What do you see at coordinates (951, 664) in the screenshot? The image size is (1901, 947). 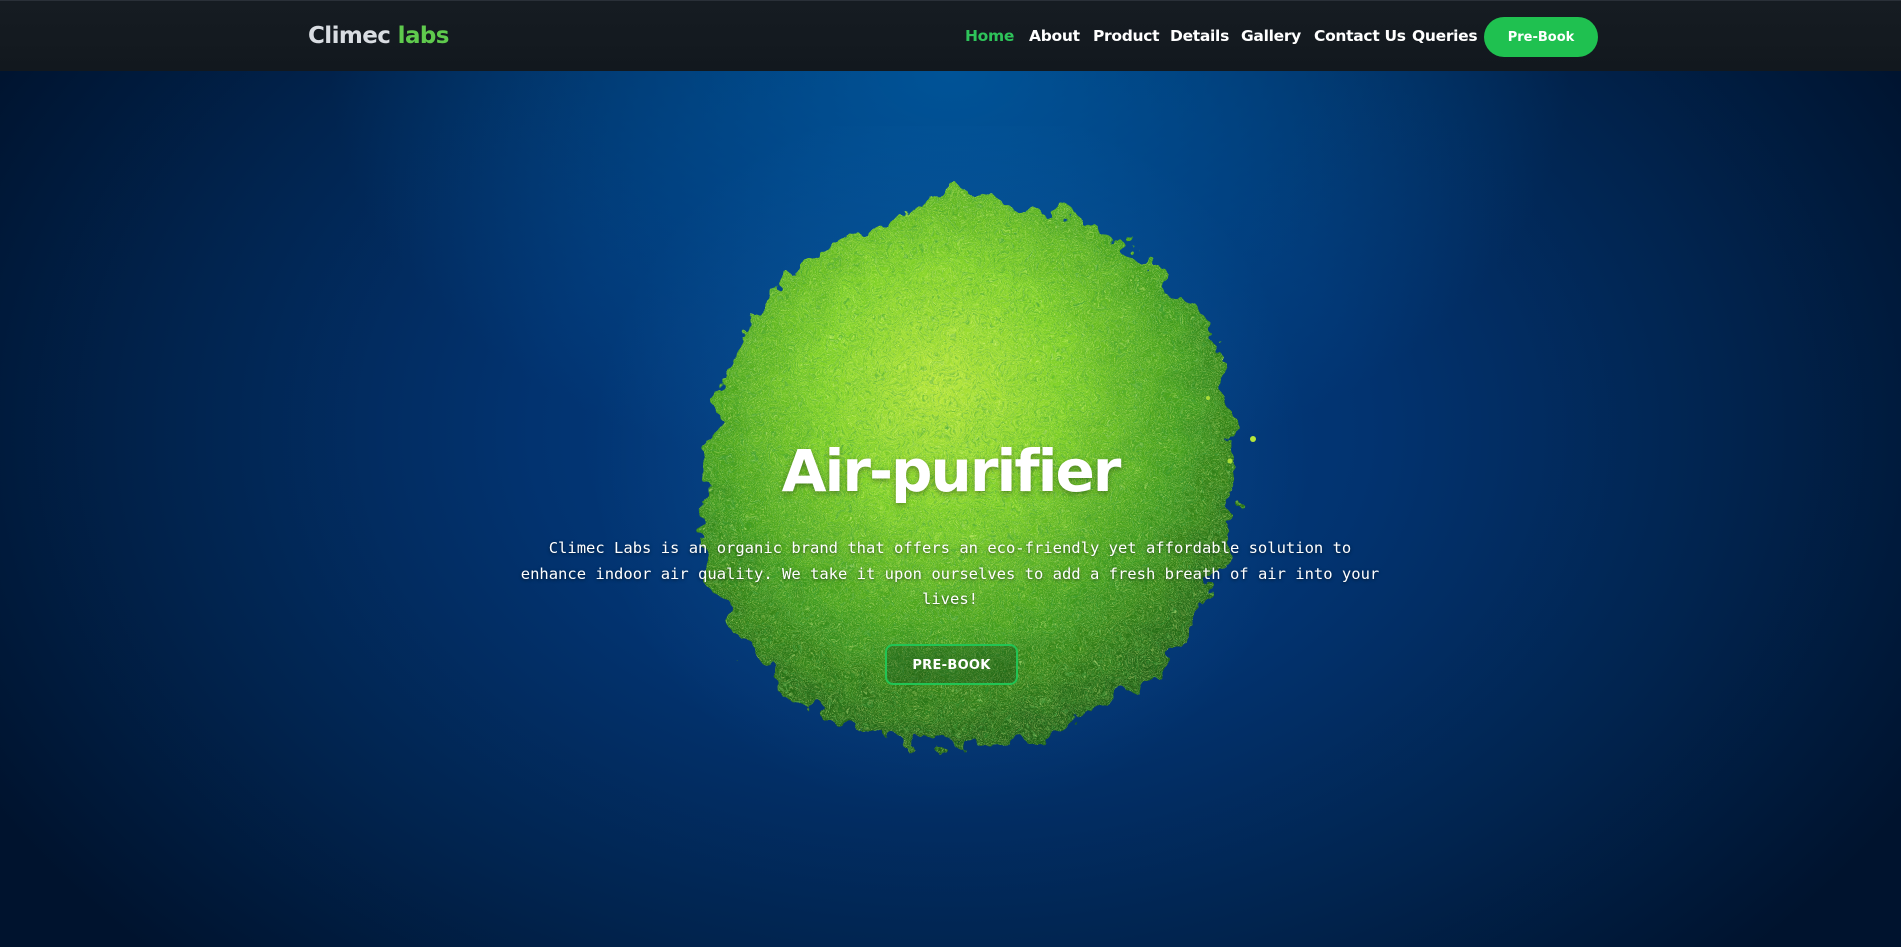 I see `hero-prebook-button: PRE-BOOK` at bounding box center [951, 664].